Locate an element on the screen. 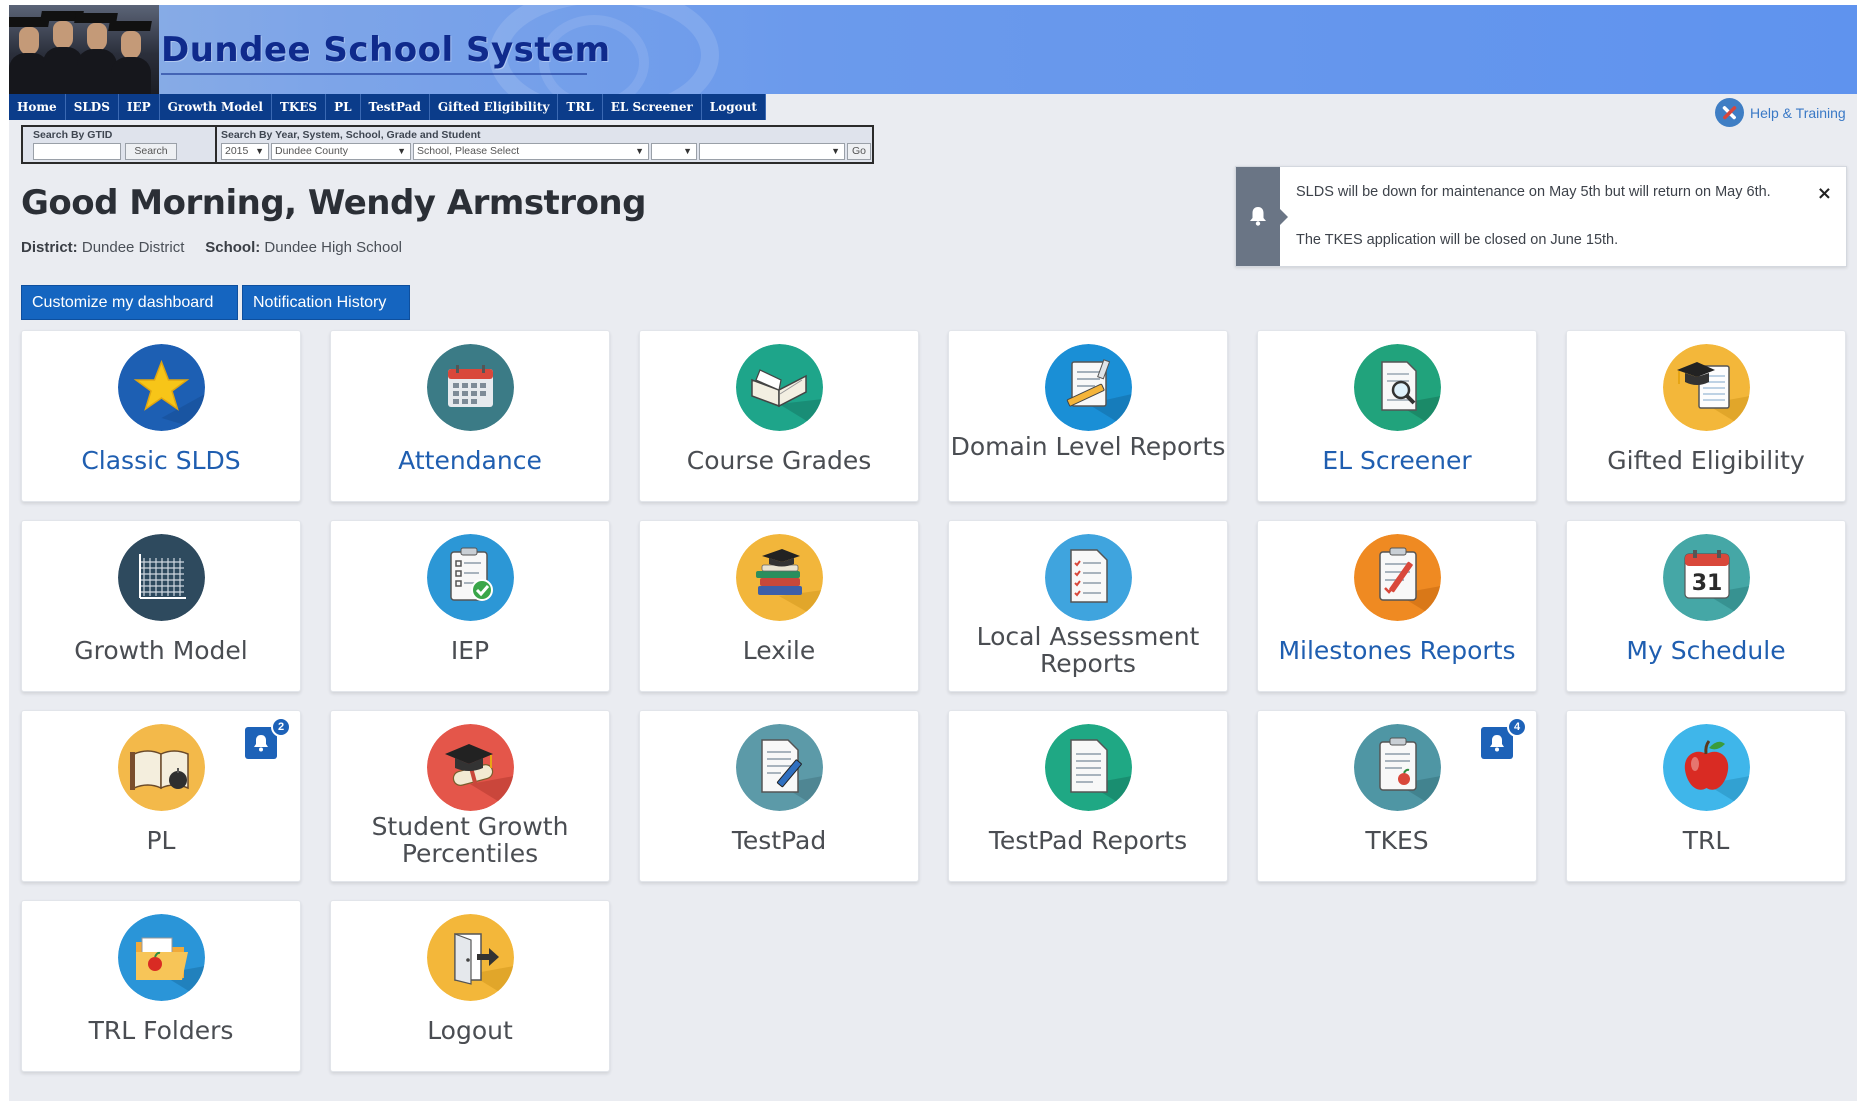 The image size is (1857, 1101). tile-label: Milestones Reports is located at coordinates (1397, 650).